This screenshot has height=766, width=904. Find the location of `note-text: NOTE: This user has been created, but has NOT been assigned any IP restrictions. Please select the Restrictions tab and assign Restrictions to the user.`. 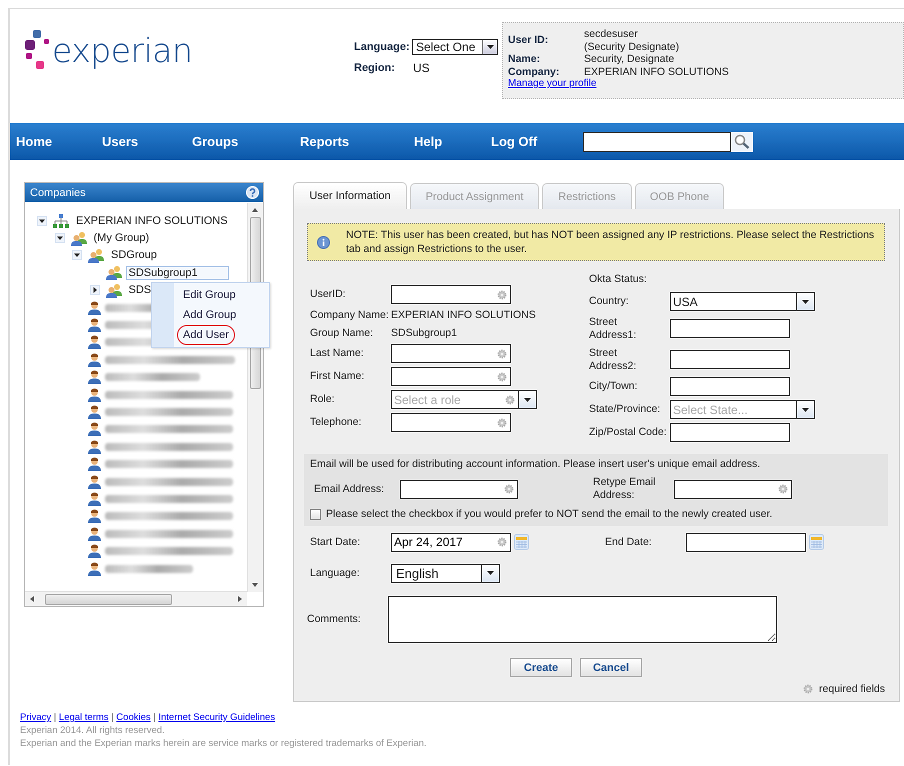

note-text: NOTE: This user has been created, but has NOT been assigned any IP restrictions. Please select the Restrictions tab and assign Restrictions to the user. is located at coordinates (611, 242).